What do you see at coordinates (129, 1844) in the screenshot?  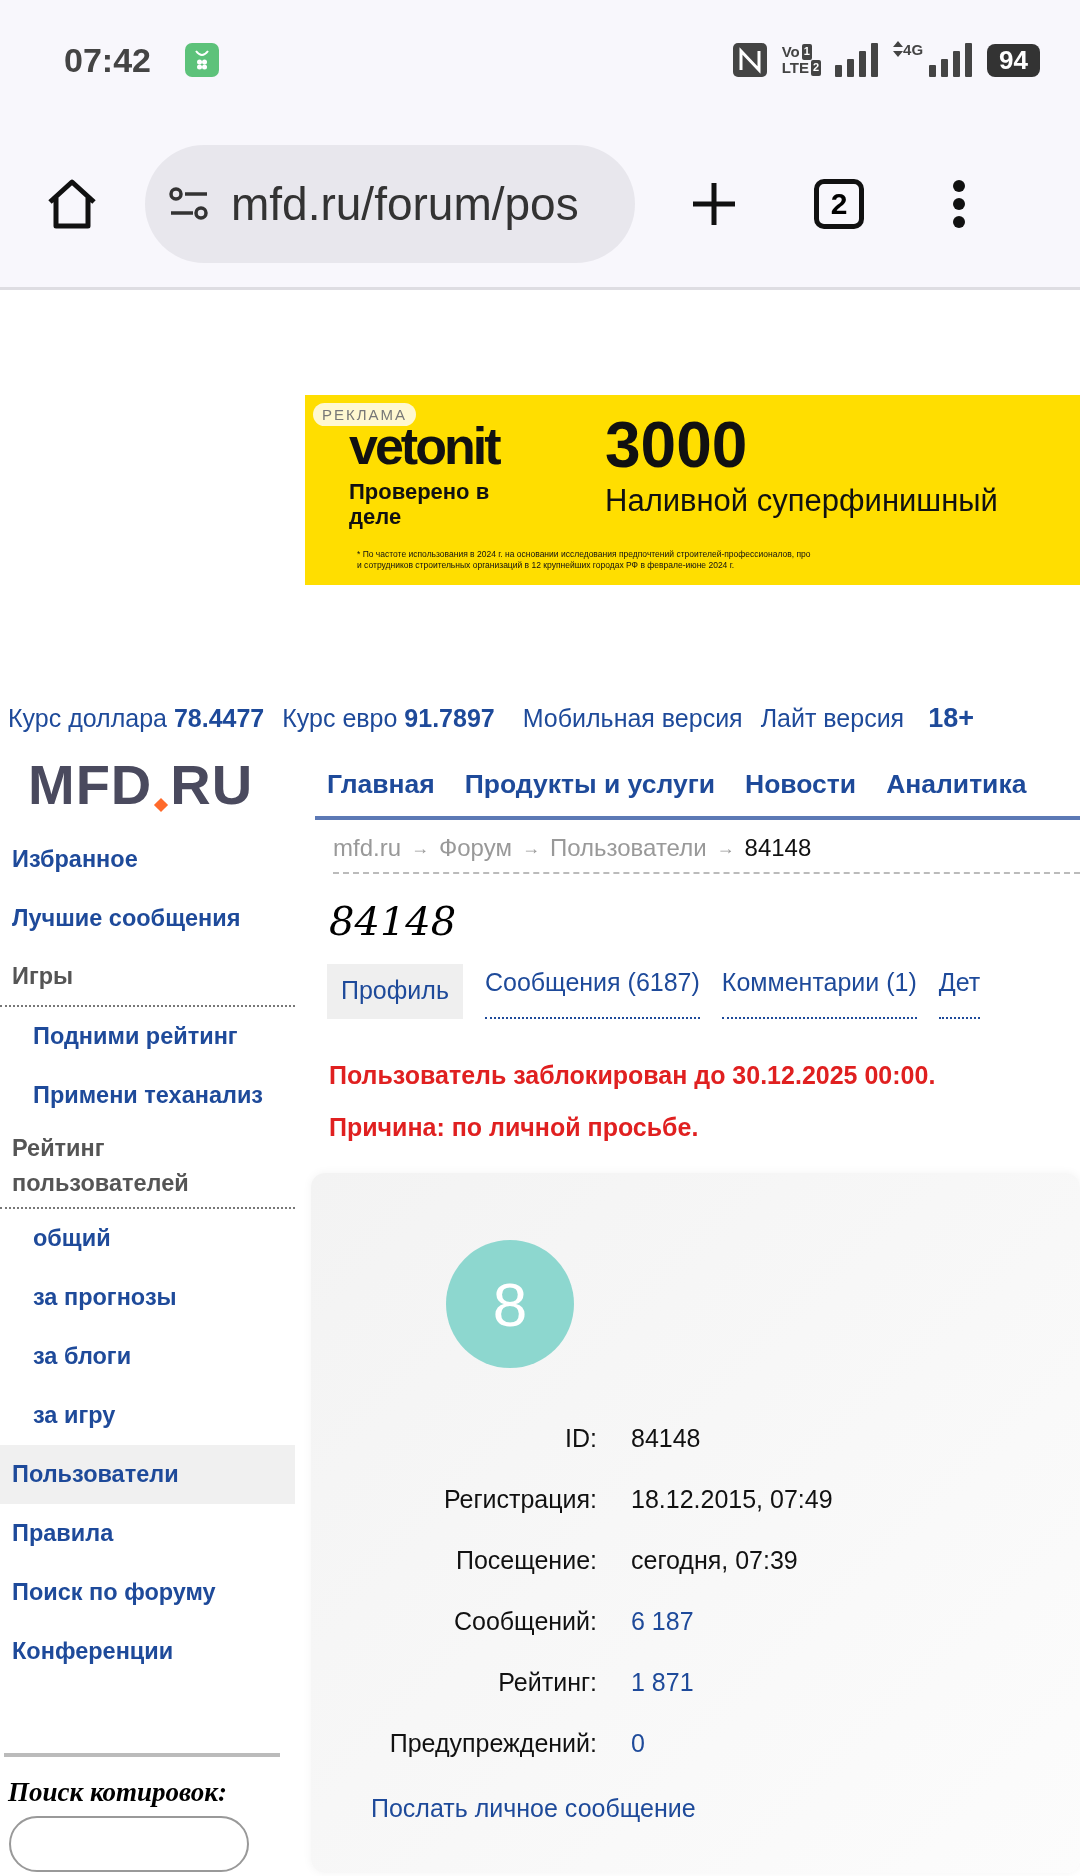 I see `quote-search-field` at bounding box center [129, 1844].